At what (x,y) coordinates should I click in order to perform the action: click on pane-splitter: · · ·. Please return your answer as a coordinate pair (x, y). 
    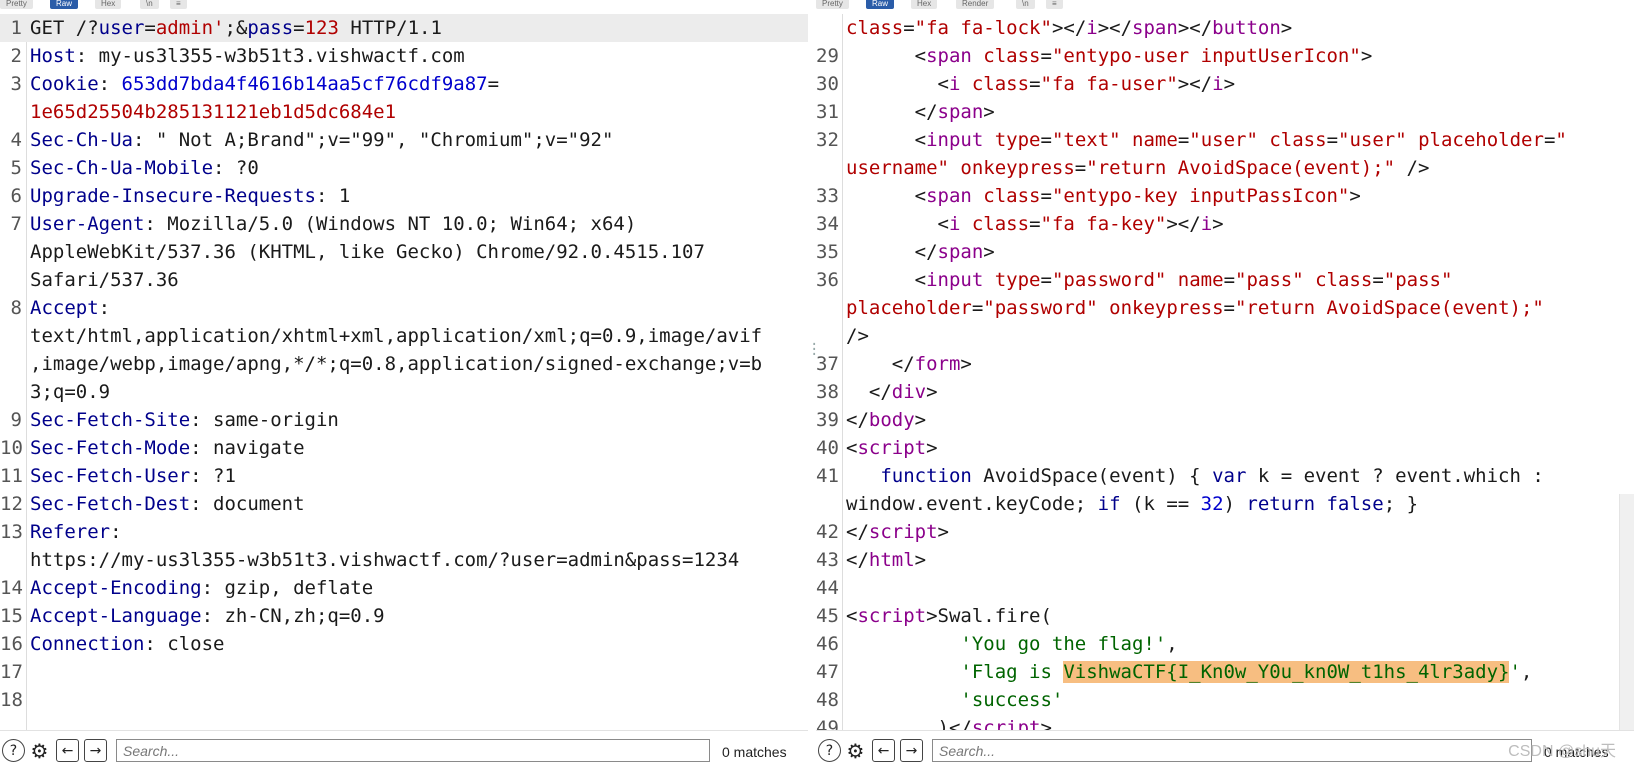
    Looking at the image, I should click on (813, 371).